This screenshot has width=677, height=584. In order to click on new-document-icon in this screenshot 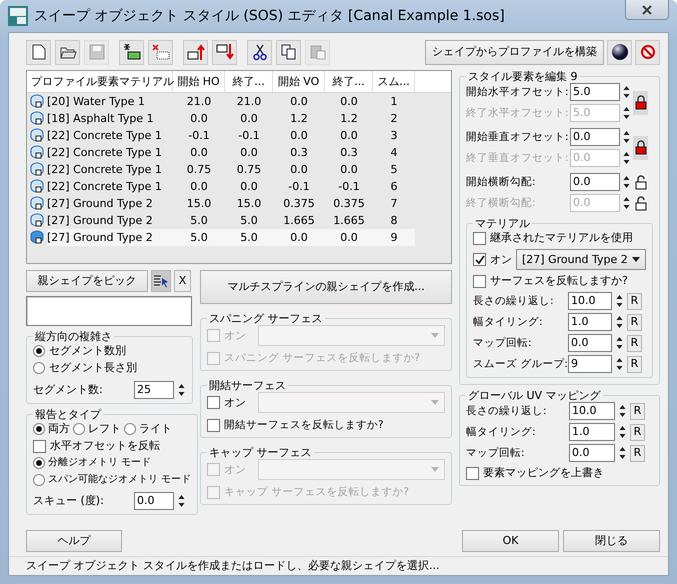, I will do `click(39, 52)`.